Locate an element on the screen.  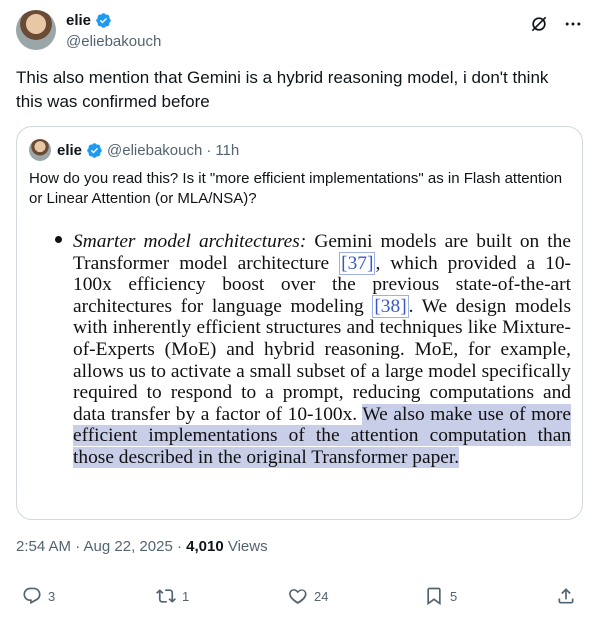
citation-38: [38] is located at coordinates (390, 306).